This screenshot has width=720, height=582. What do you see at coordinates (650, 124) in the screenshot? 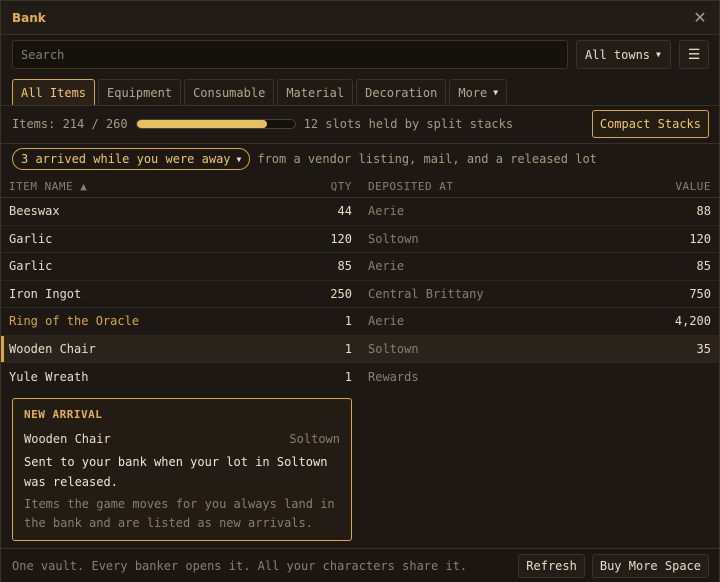
I see `compact-stacks-button: Compact Stacks` at bounding box center [650, 124].